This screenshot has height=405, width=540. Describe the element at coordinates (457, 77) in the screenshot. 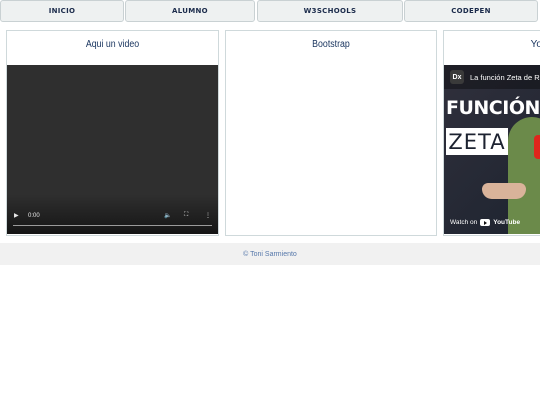

I see `channel-logo-icon: Dx` at that location.